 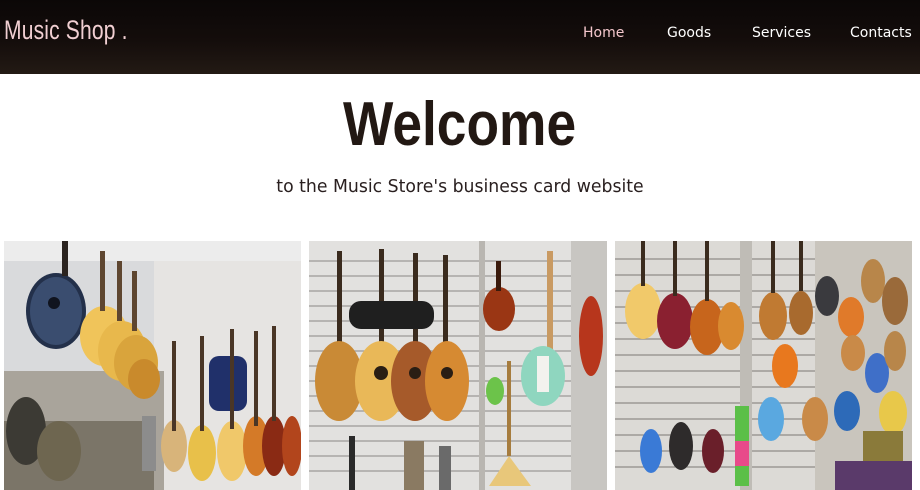 I want to click on nav-contacts-link: Contacts, so click(x=881, y=33).